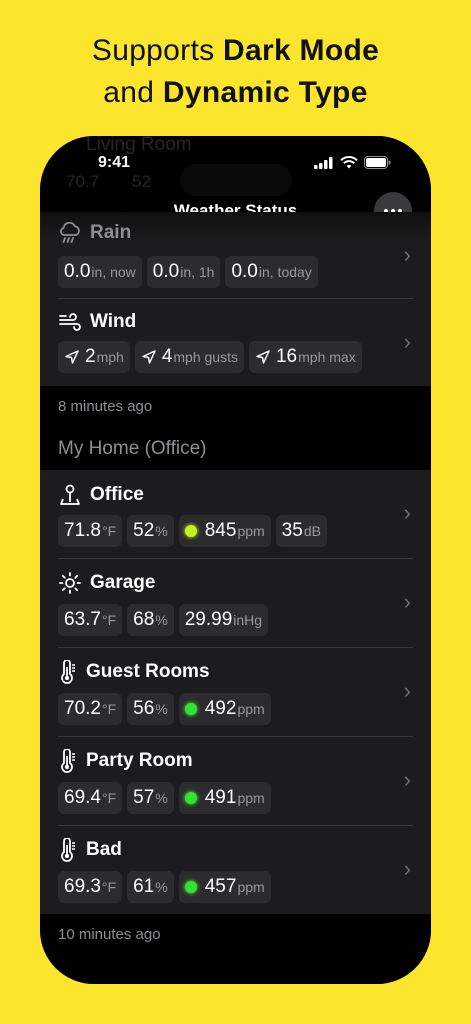 This screenshot has width=471, height=1024. I want to click on room-name: Office, so click(117, 494).